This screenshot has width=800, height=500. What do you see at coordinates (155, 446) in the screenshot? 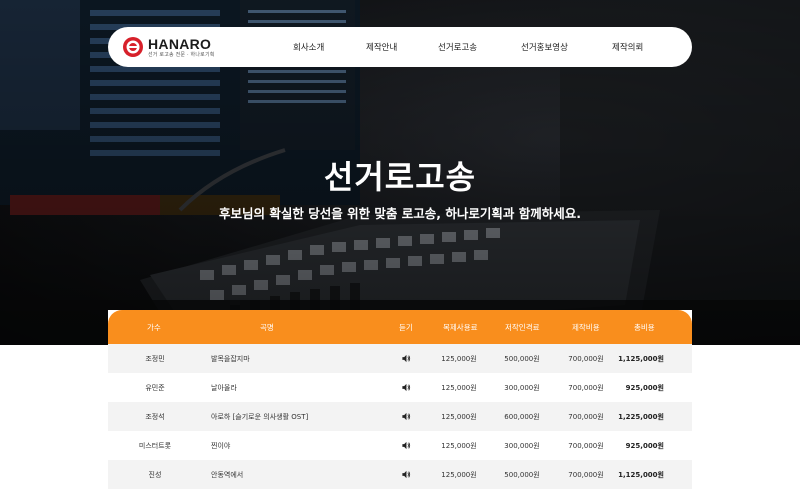
I see `cell-singer: 미스터트롯` at bounding box center [155, 446].